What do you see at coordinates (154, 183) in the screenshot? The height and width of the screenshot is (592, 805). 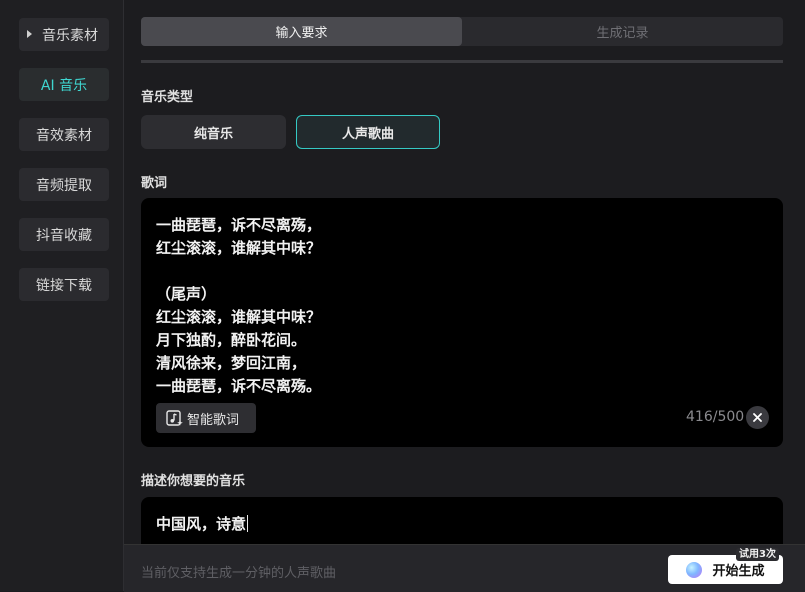 I see `lyrics-label: 歌词` at bounding box center [154, 183].